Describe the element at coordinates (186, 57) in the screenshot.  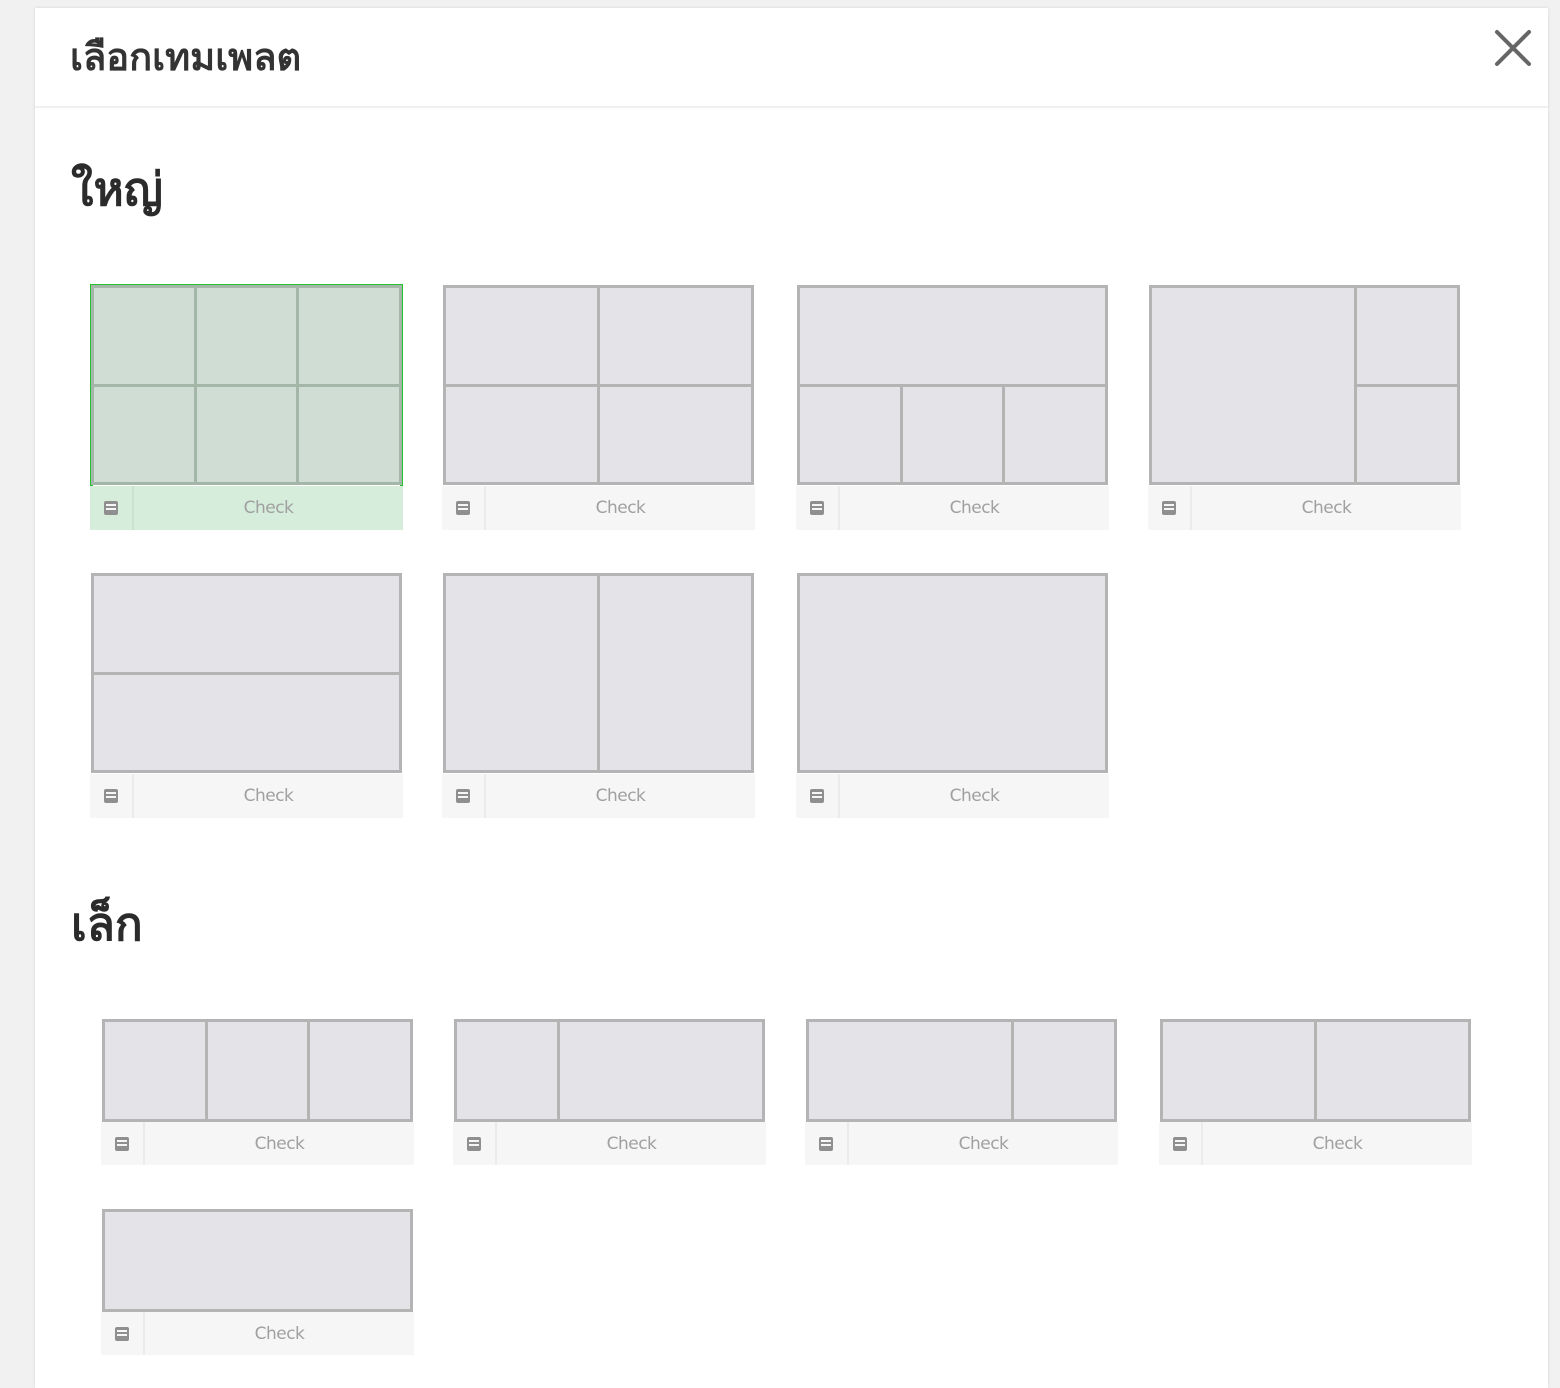
I see `dialog-title: เลือกเทมเพลต` at that location.